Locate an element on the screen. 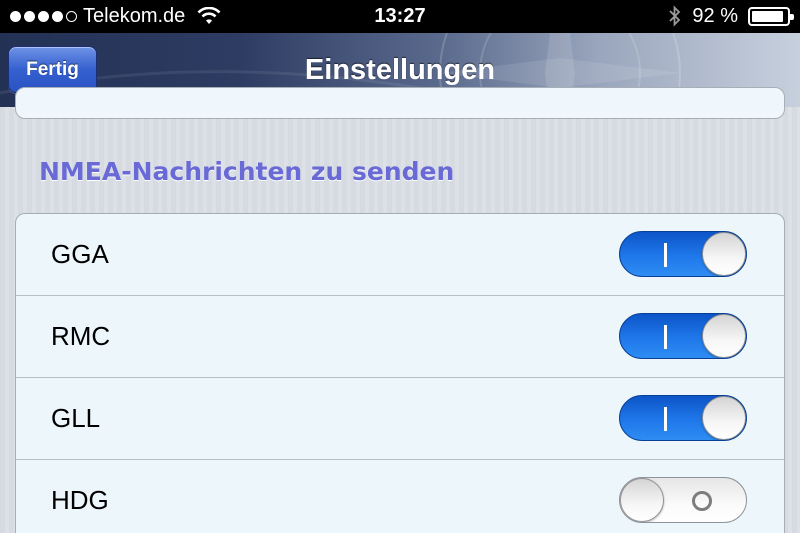 The height and width of the screenshot is (533, 800). row-label: HDG is located at coordinates (80, 500).